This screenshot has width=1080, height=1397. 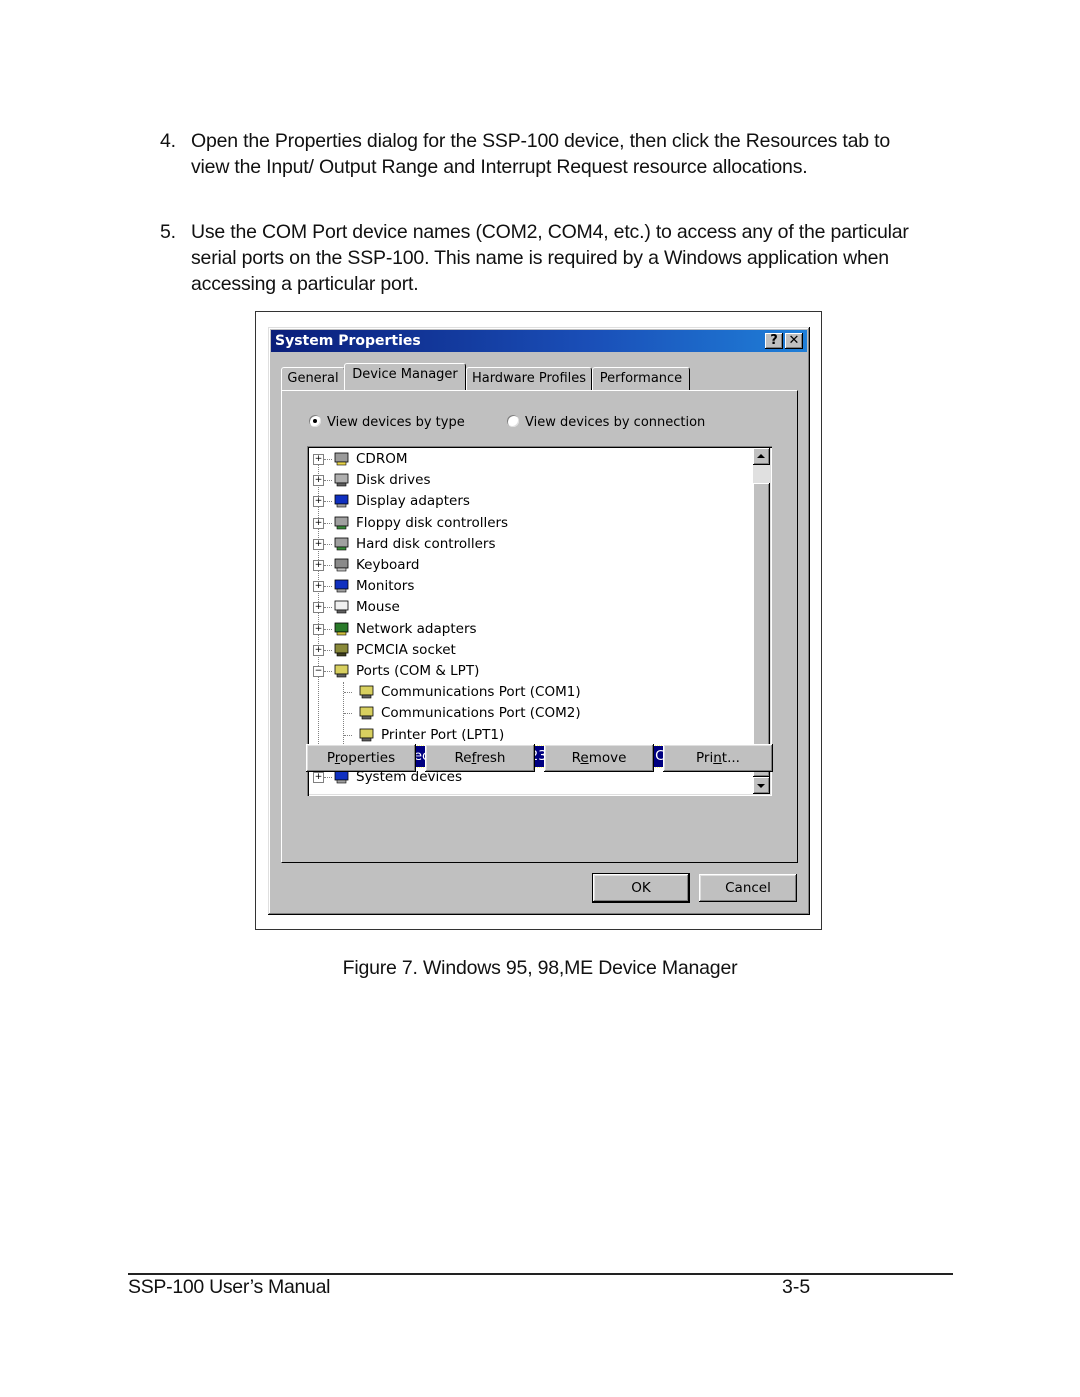 I want to click on btn-text: Pri, so click(x=705, y=758).